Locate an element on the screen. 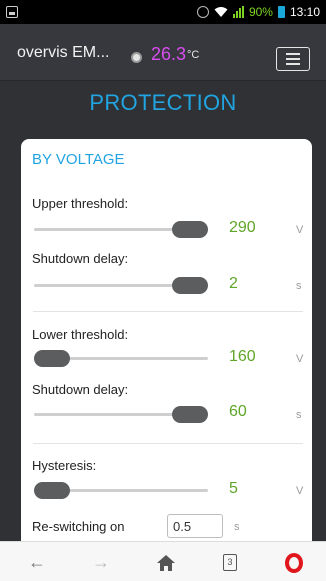 The height and width of the screenshot is (581, 326). status-bar: 90% 13:10 is located at coordinates (163, 12).